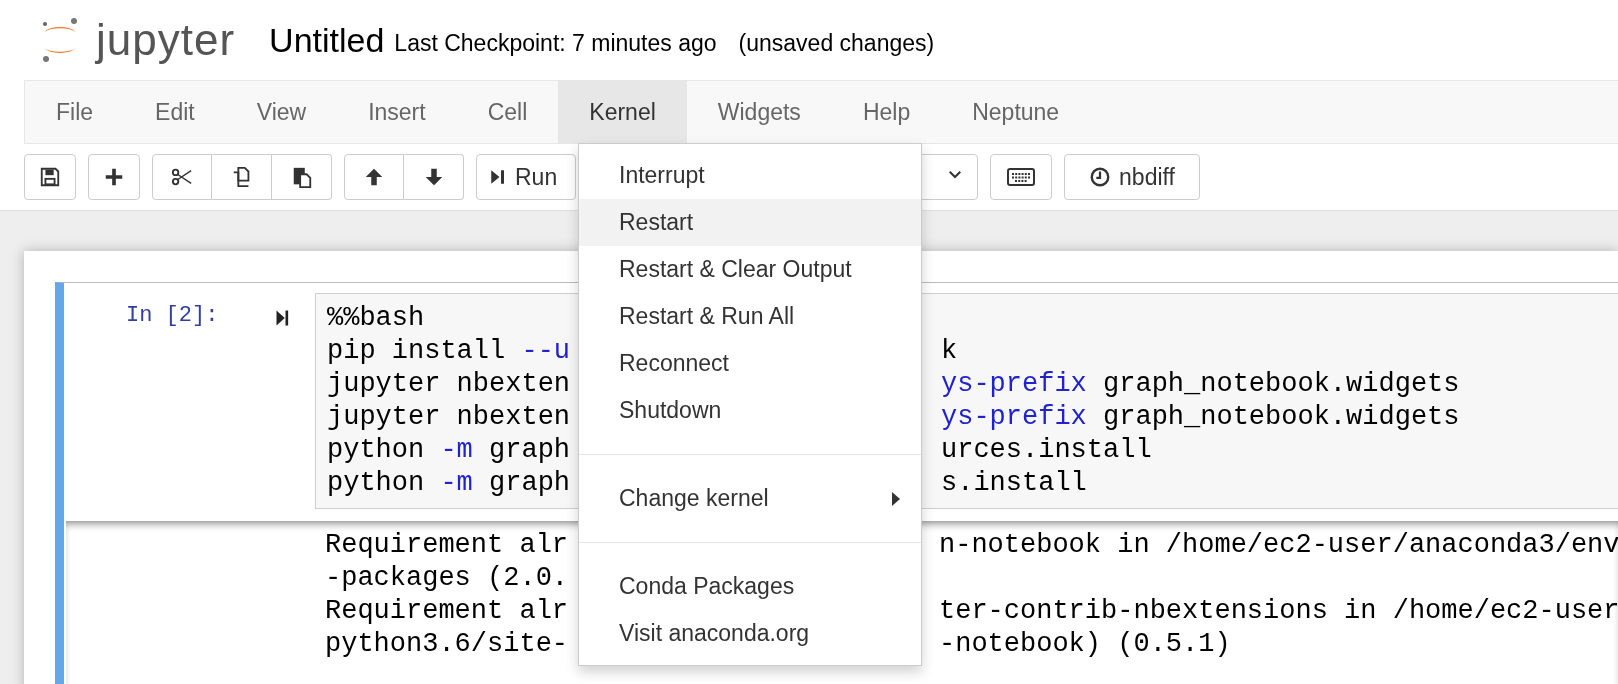 The image size is (1618, 684). What do you see at coordinates (622, 112) in the screenshot?
I see `menu-item: Kernel` at bounding box center [622, 112].